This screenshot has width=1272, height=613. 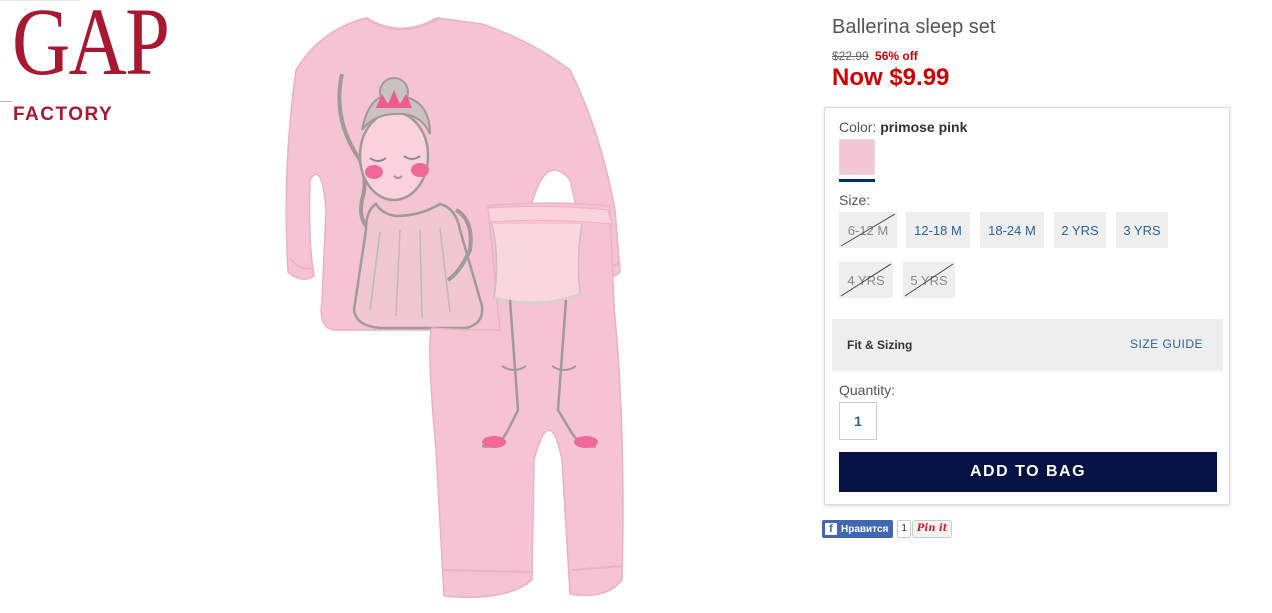 I want to click on fit-sizing-bar: Fit & Sizing SIZE GUIDE, so click(x=1027, y=341).